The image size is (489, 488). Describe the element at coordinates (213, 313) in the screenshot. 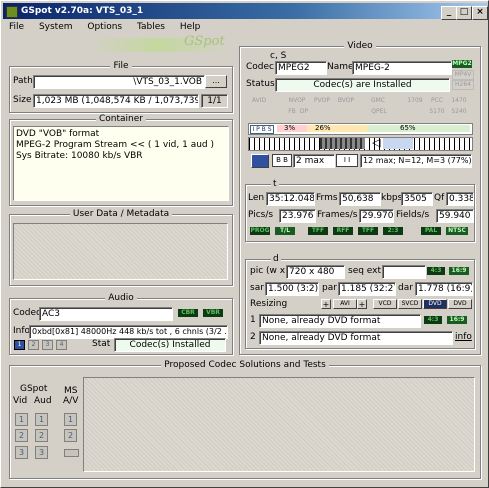

I see `audio-vbr-indicator: VBR` at that location.